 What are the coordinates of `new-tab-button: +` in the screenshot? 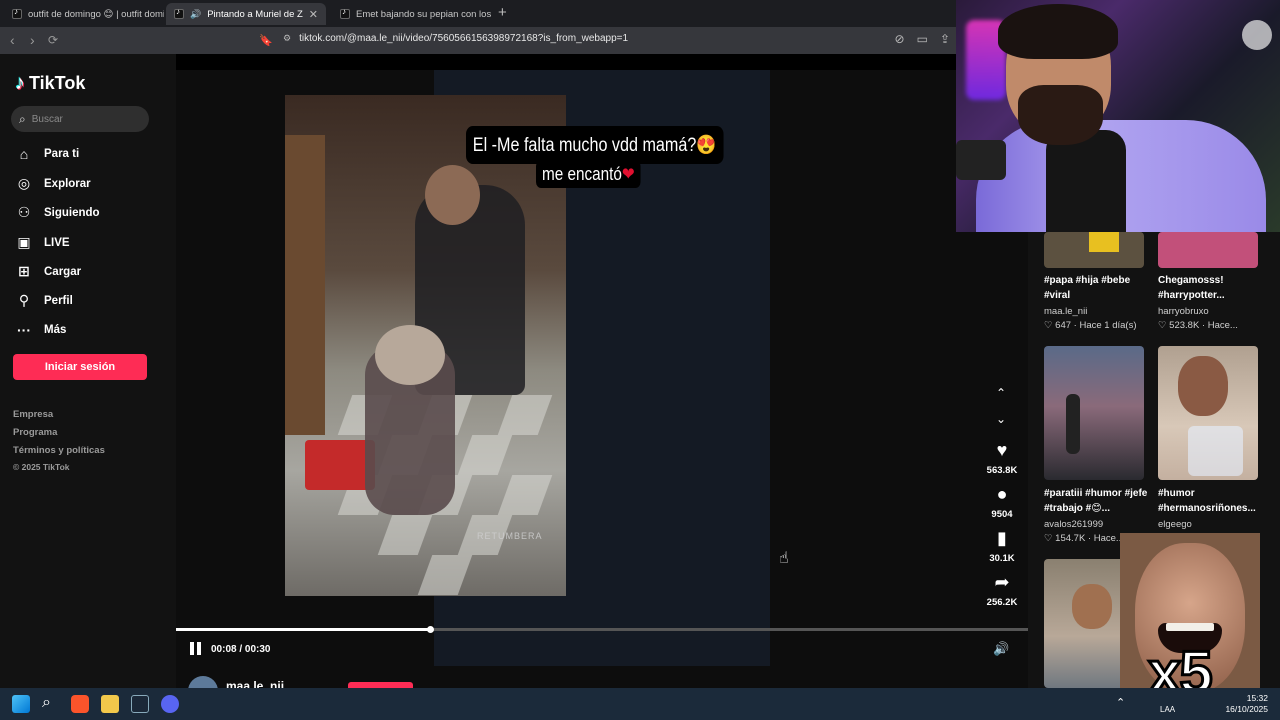 It's located at (502, 12).